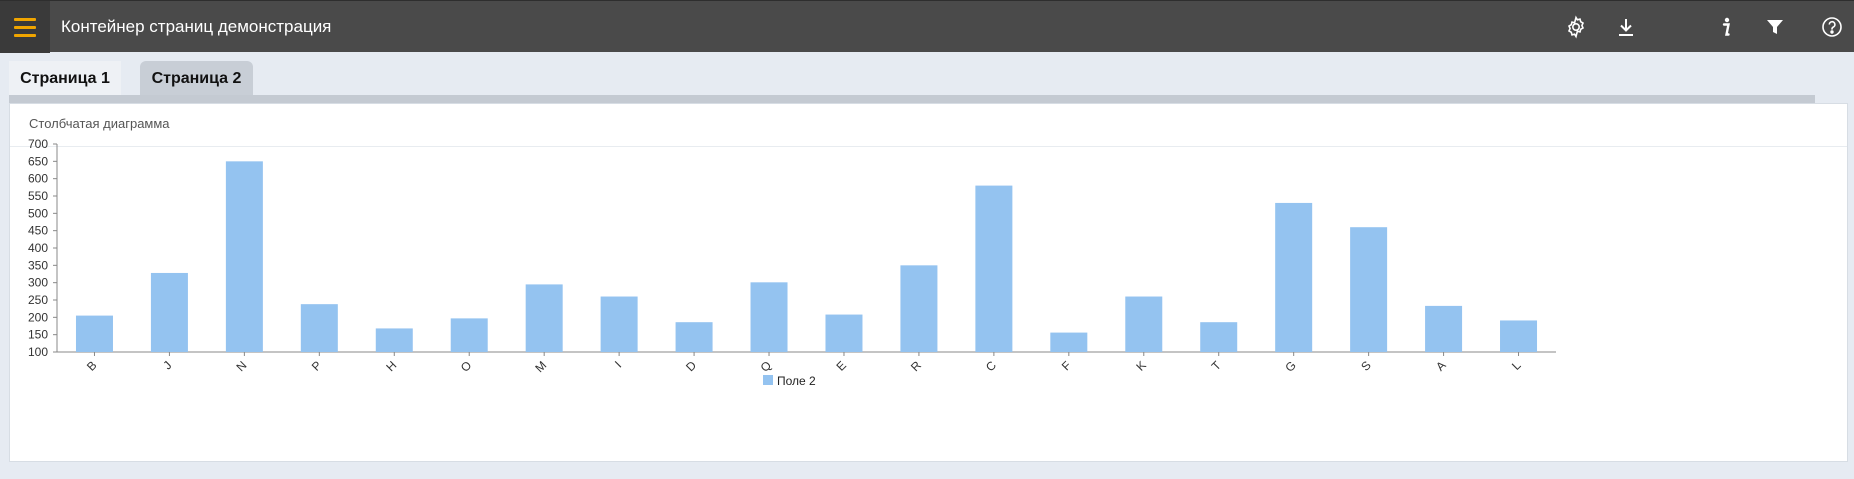  What do you see at coordinates (1516, 365) in the screenshot?
I see `x-tick-label: L` at bounding box center [1516, 365].